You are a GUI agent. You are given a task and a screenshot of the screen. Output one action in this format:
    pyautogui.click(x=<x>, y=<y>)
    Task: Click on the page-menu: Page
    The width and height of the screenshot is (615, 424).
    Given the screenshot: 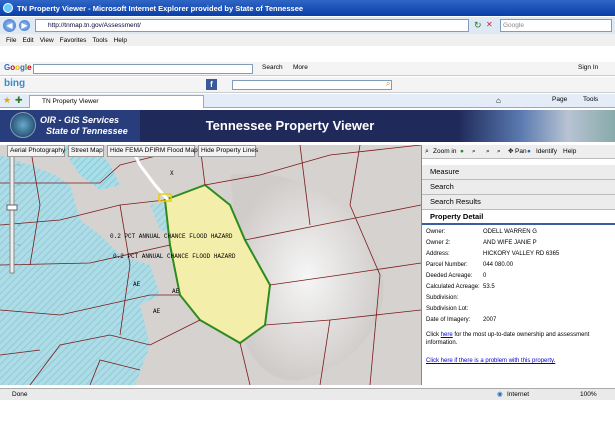 What is the action you would take?
    pyautogui.click(x=559, y=99)
    